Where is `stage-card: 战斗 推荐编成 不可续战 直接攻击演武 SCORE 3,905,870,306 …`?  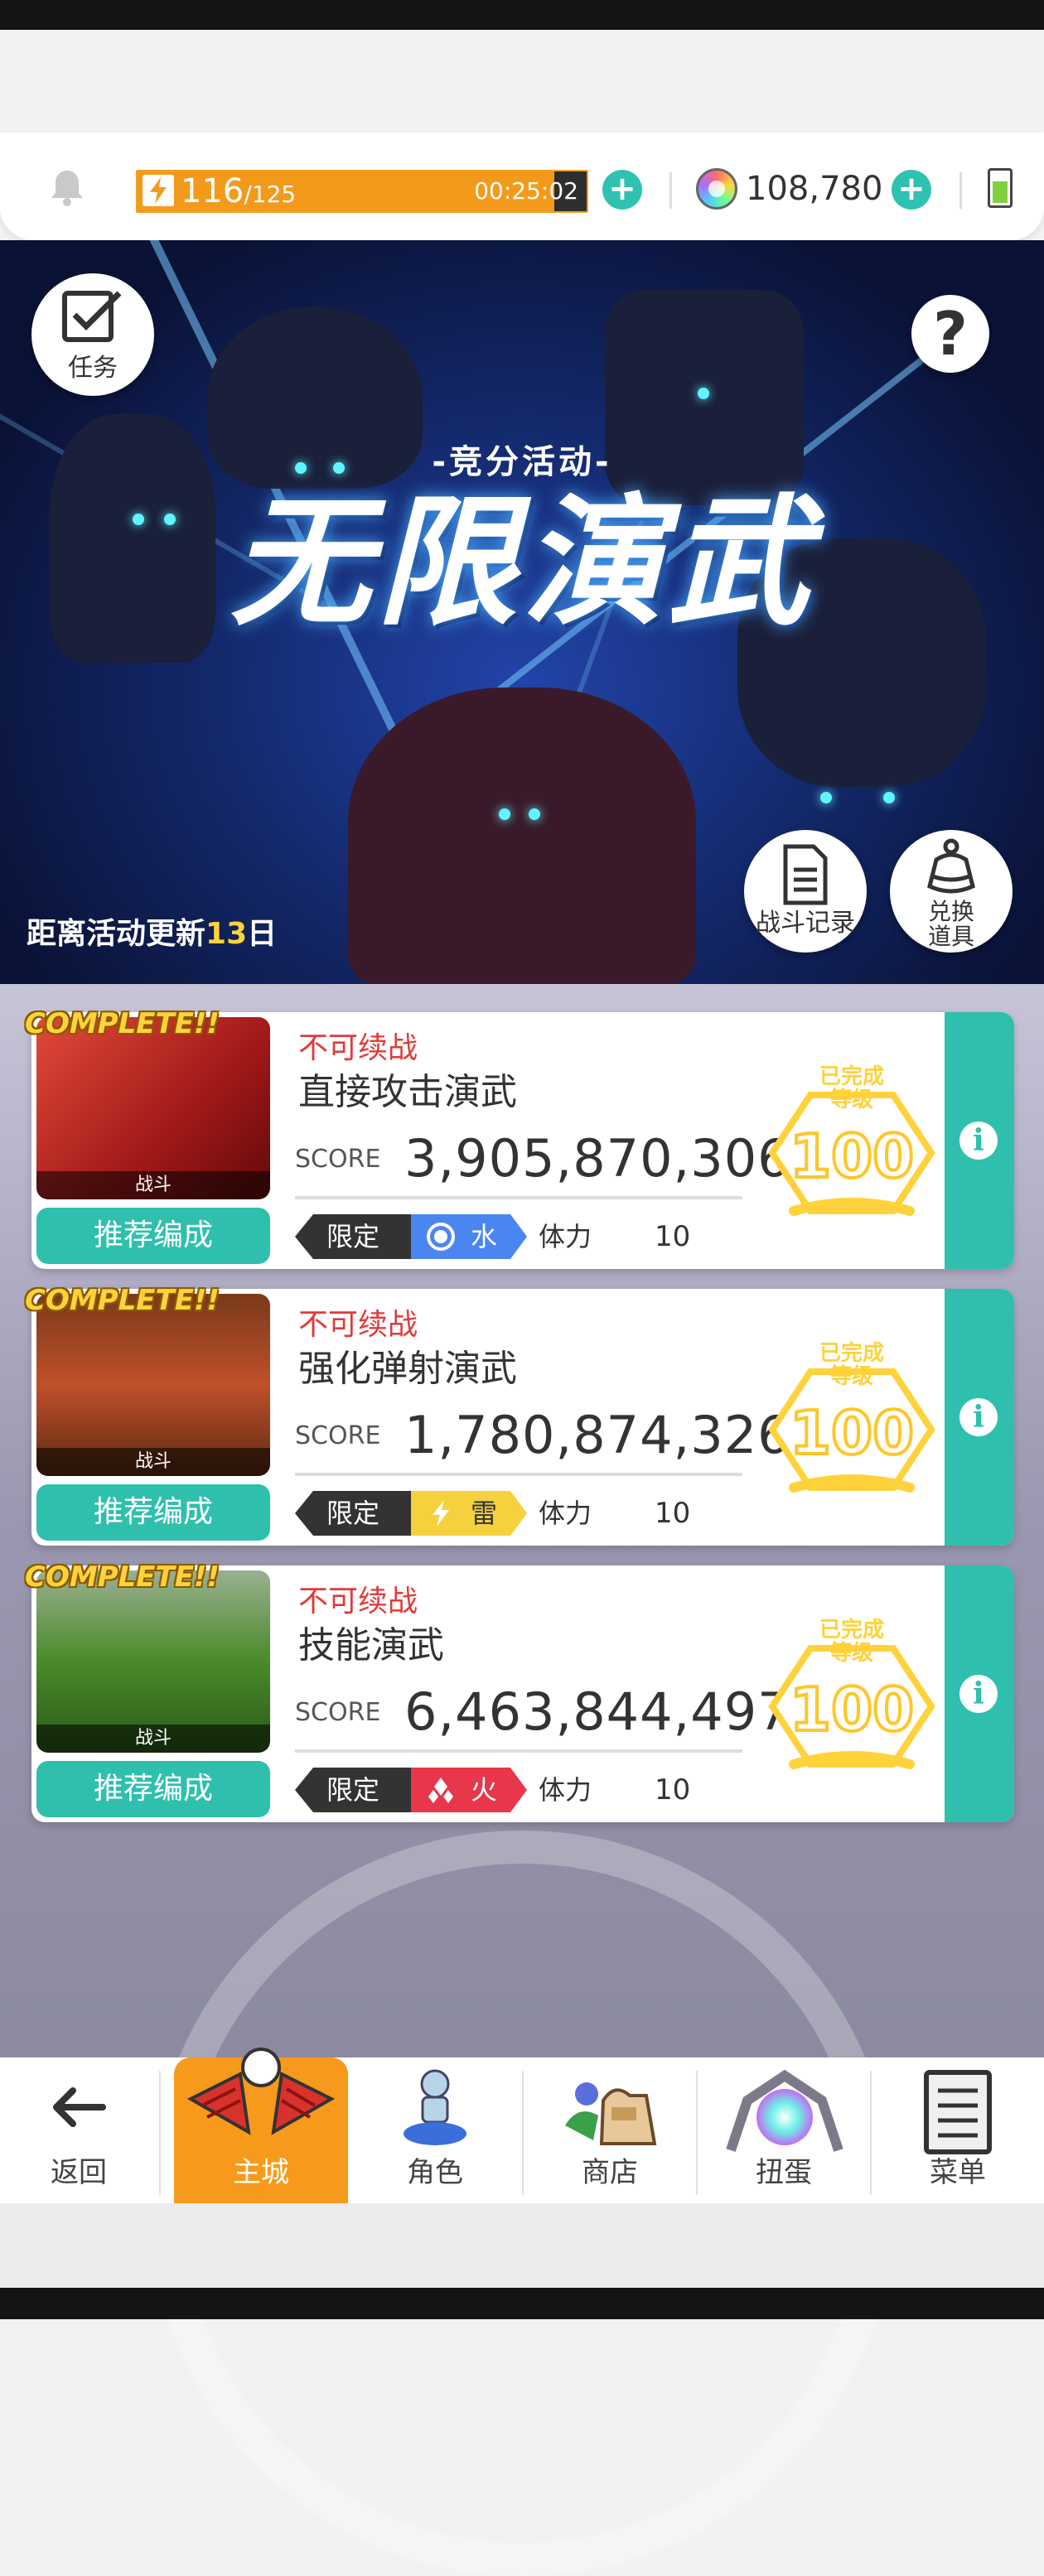
stage-card: 战斗 推荐编成 不可续战 直接攻击演武 SCORE 3,905,870,306 … is located at coordinates (522, 1140).